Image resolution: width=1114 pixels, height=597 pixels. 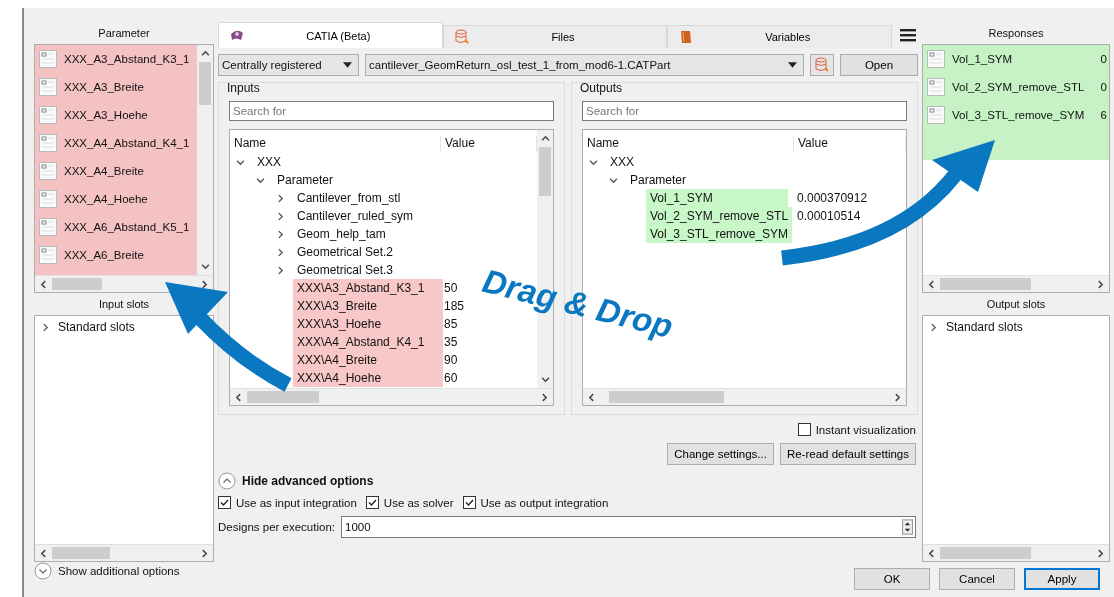 What do you see at coordinates (288, 65) in the screenshot?
I see `source-dropdown: Centrally registered` at bounding box center [288, 65].